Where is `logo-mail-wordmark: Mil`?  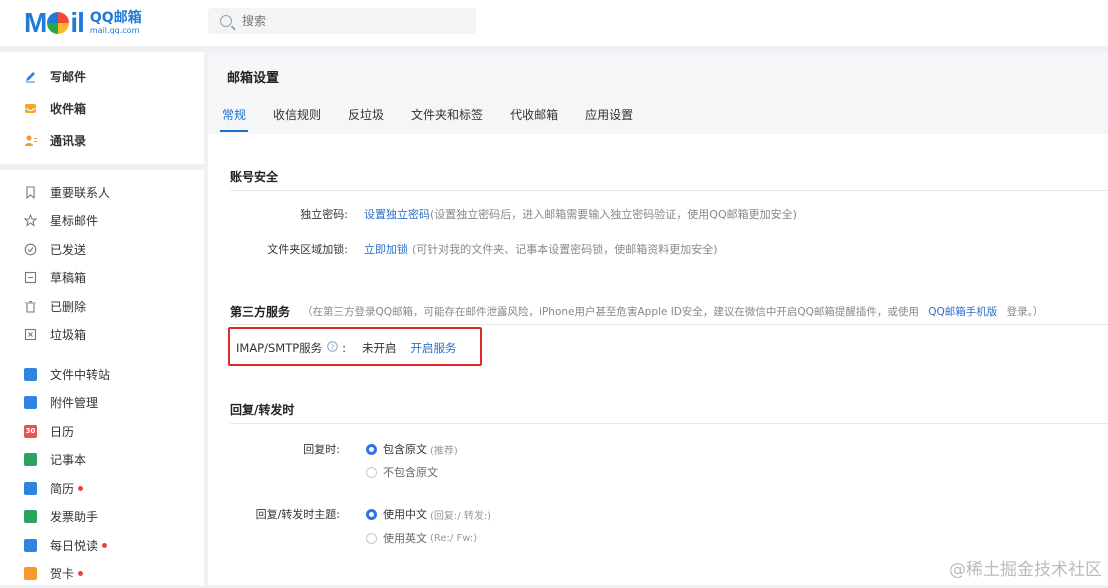
logo-mail-wordmark: Mil is located at coordinates (54, 23).